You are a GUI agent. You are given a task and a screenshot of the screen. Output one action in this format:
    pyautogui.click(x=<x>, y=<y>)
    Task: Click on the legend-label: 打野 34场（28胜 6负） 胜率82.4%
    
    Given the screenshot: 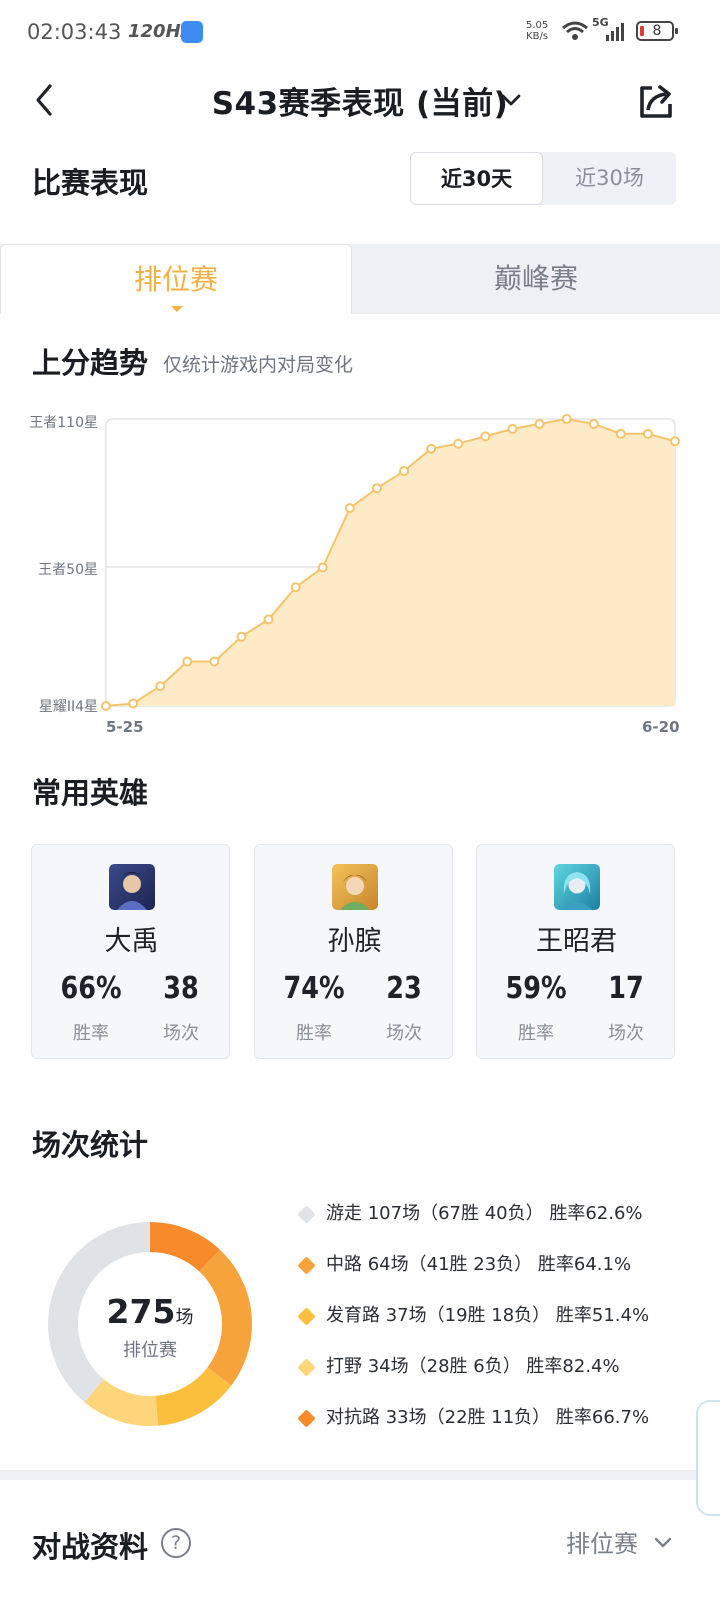 What is the action you would take?
    pyautogui.click(x=473, y=1366)
    